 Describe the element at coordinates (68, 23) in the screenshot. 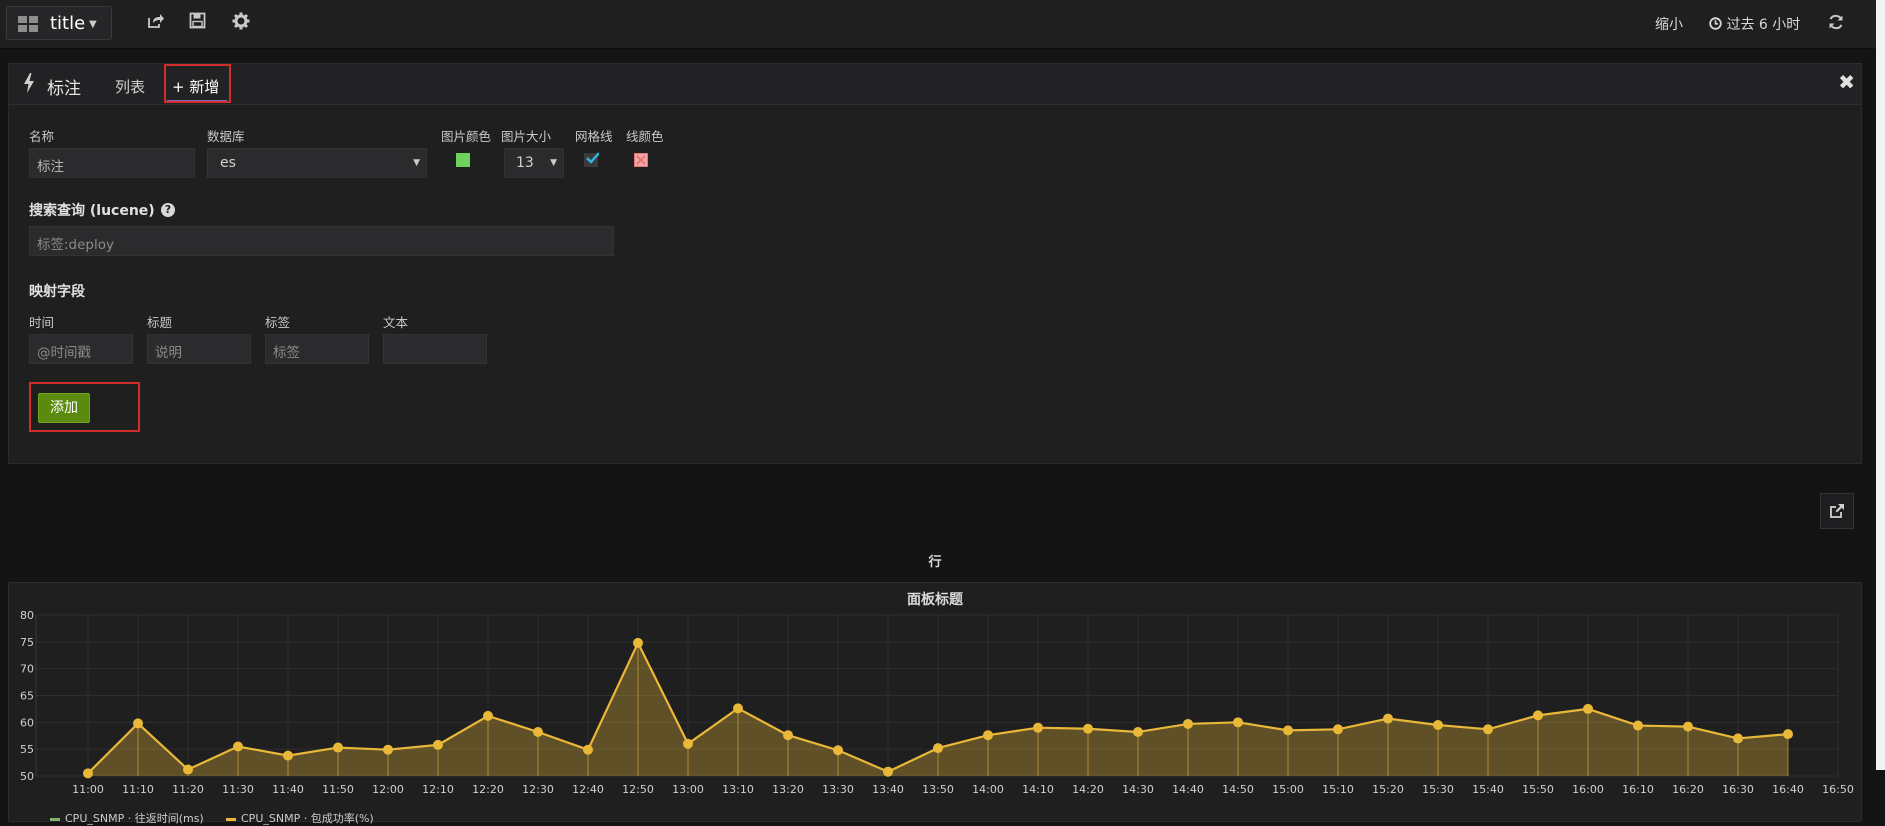

I see `dashboard-title: title` at that location.